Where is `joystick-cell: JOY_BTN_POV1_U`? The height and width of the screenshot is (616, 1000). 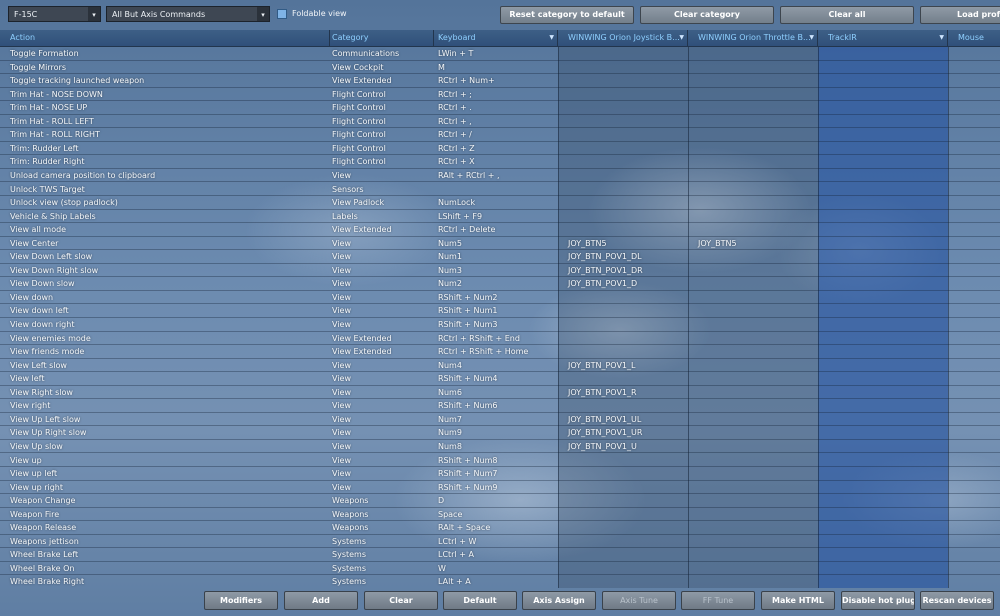 joystick-cell: JOY_BTN_POV1_U is located at coordinates (623, 446).